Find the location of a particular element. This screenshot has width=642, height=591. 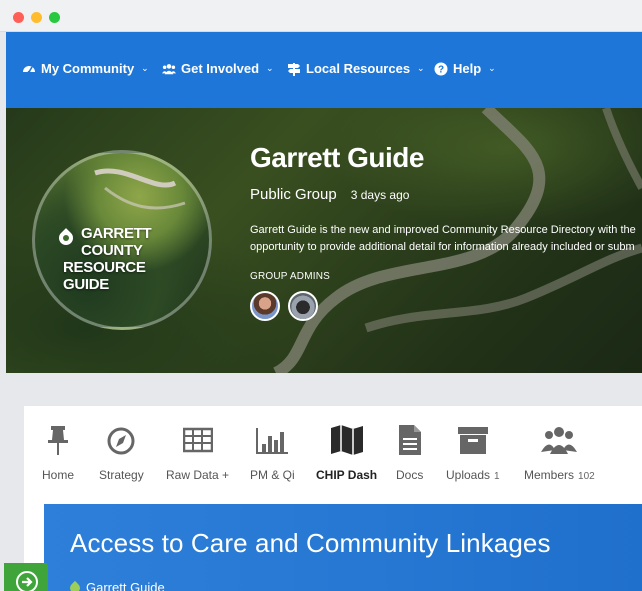

group-meta: Public Group 3 days ago is located at coordinates (329, 194).